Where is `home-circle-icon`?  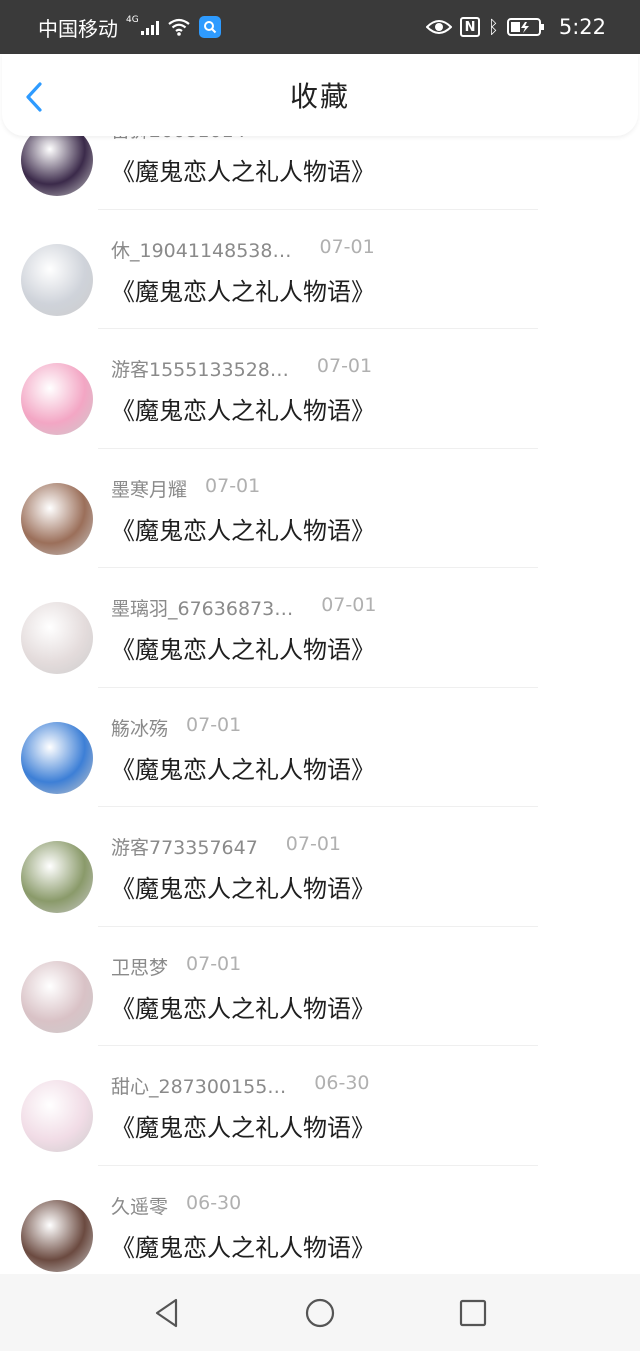
home-circle-icon is located at coordinates (320, 1312).